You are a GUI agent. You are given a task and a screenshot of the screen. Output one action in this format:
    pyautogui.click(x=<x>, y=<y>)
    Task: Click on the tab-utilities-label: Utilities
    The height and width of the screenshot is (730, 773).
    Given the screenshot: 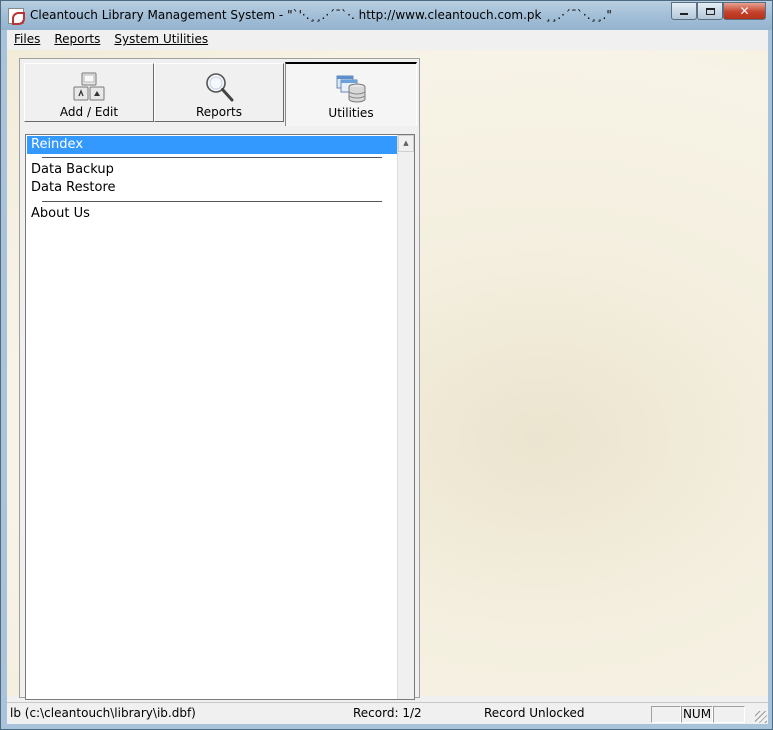 What is the action you would take?
    pyautogui.click(x=351, y=113)
    